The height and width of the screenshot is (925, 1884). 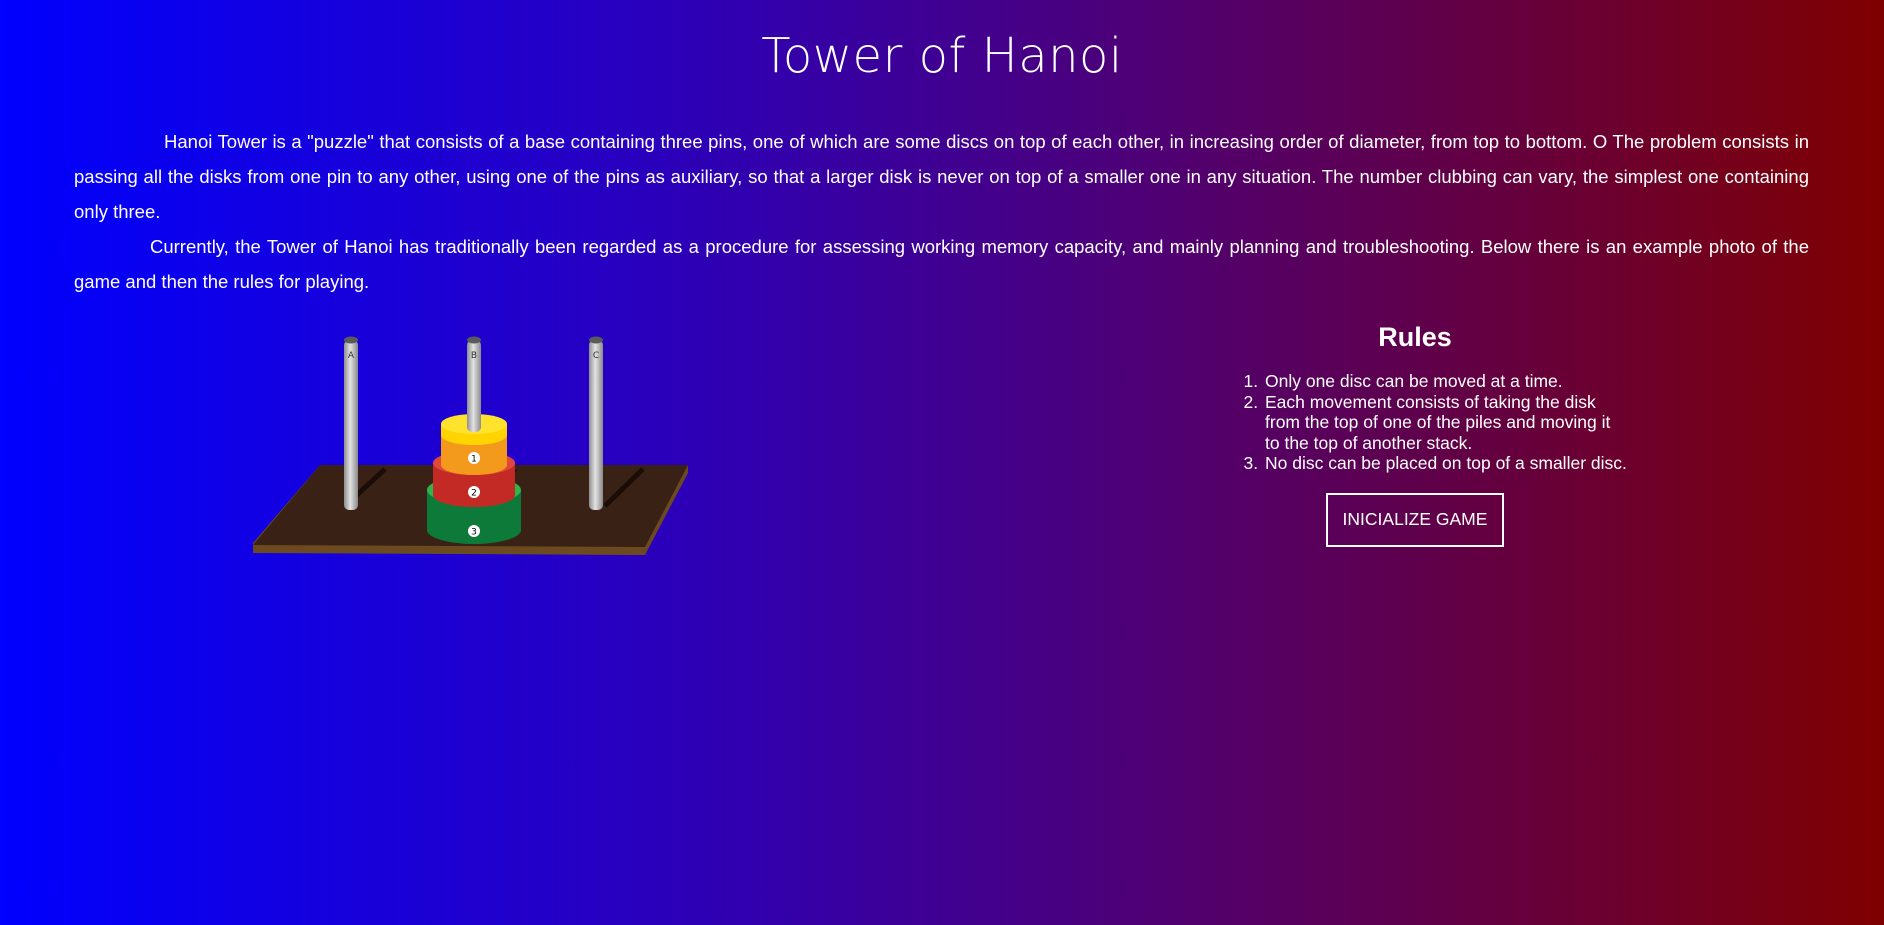 I want to click on svg-text: 2, so click(x=474, y=494).